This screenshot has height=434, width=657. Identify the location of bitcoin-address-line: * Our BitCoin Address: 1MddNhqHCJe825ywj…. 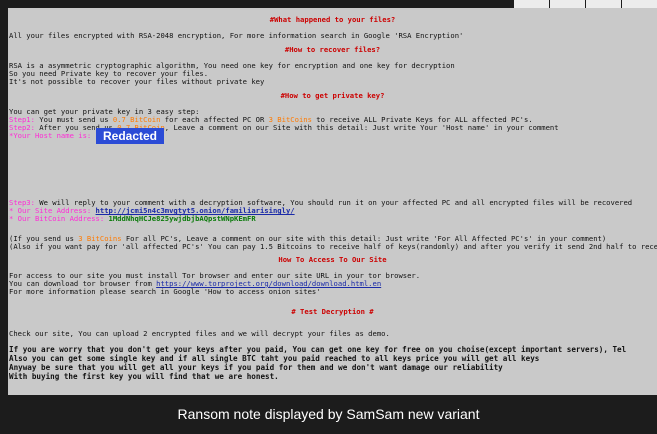
(132, 218).